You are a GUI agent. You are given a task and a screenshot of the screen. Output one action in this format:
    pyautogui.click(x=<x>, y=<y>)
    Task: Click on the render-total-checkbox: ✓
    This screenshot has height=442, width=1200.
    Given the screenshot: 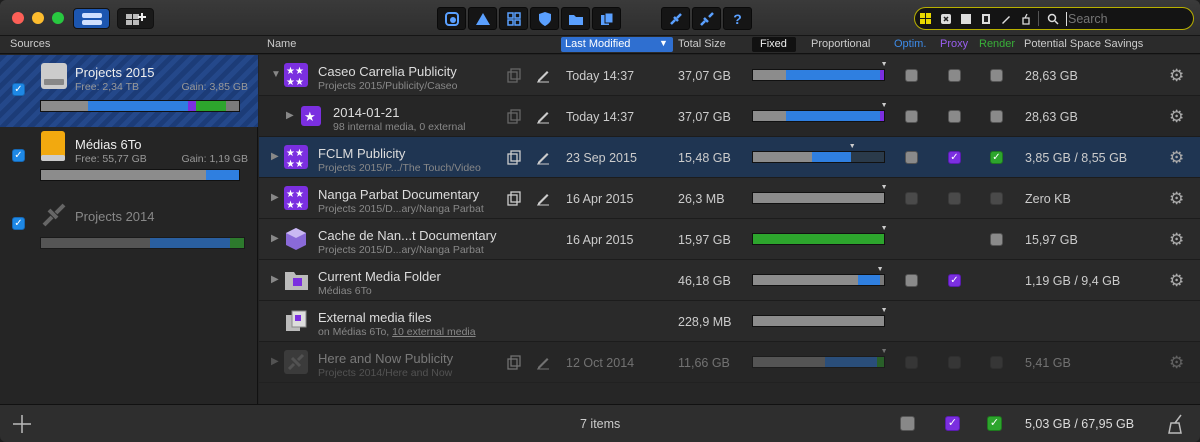 What is the action you would take?
    pyautogui.click(x=994, y=423)
    